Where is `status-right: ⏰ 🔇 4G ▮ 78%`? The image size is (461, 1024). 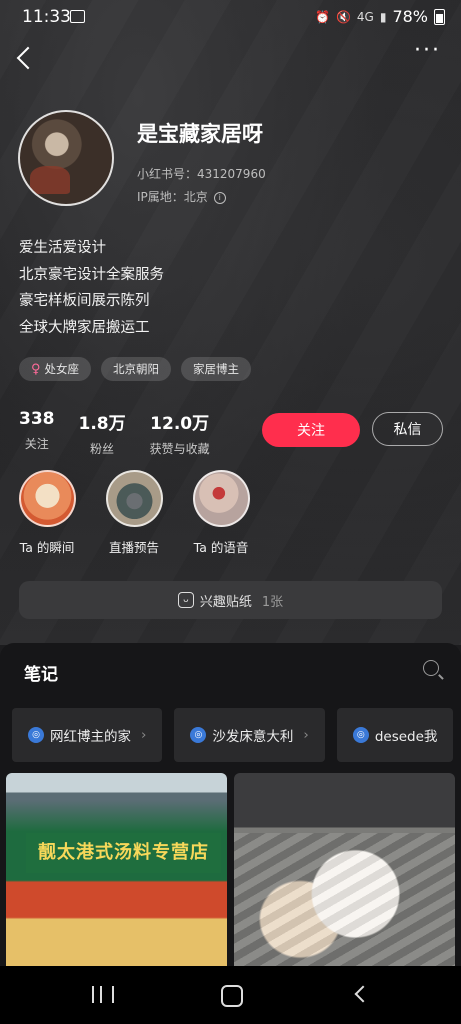 status-right: ⏰ 🔇 4G ▮ 78% is located at coordinates (380, 16).